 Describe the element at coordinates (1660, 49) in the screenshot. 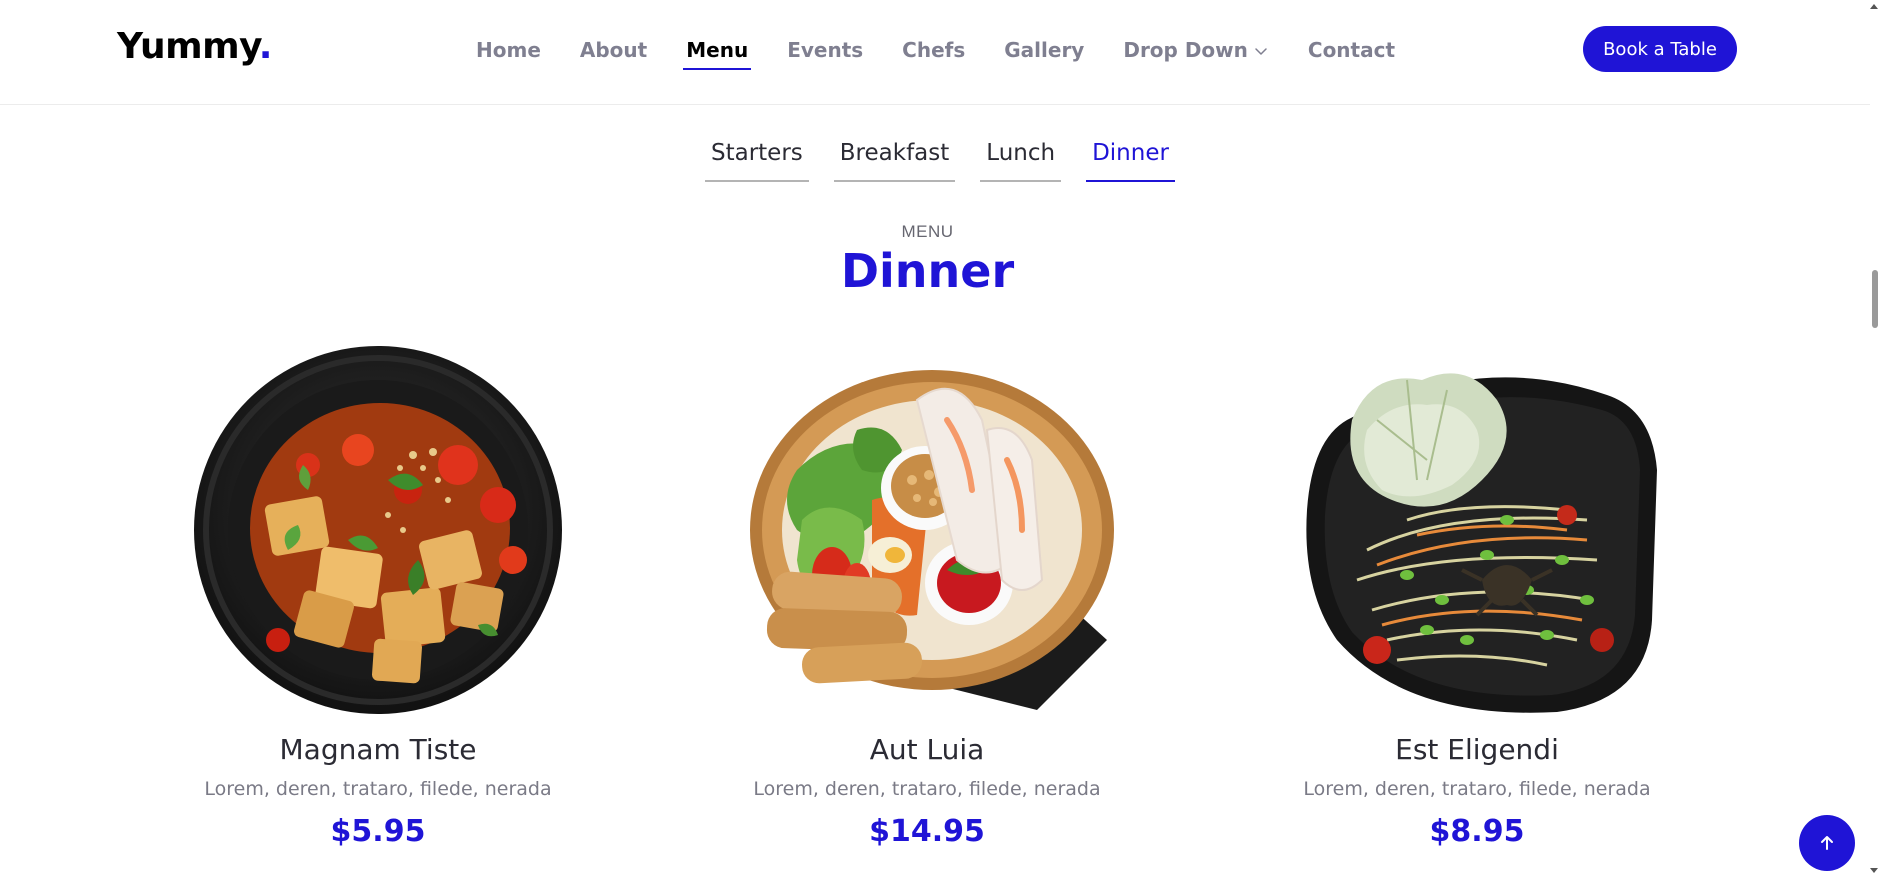

I see `book-a-table-button: Book a Table` at that location.